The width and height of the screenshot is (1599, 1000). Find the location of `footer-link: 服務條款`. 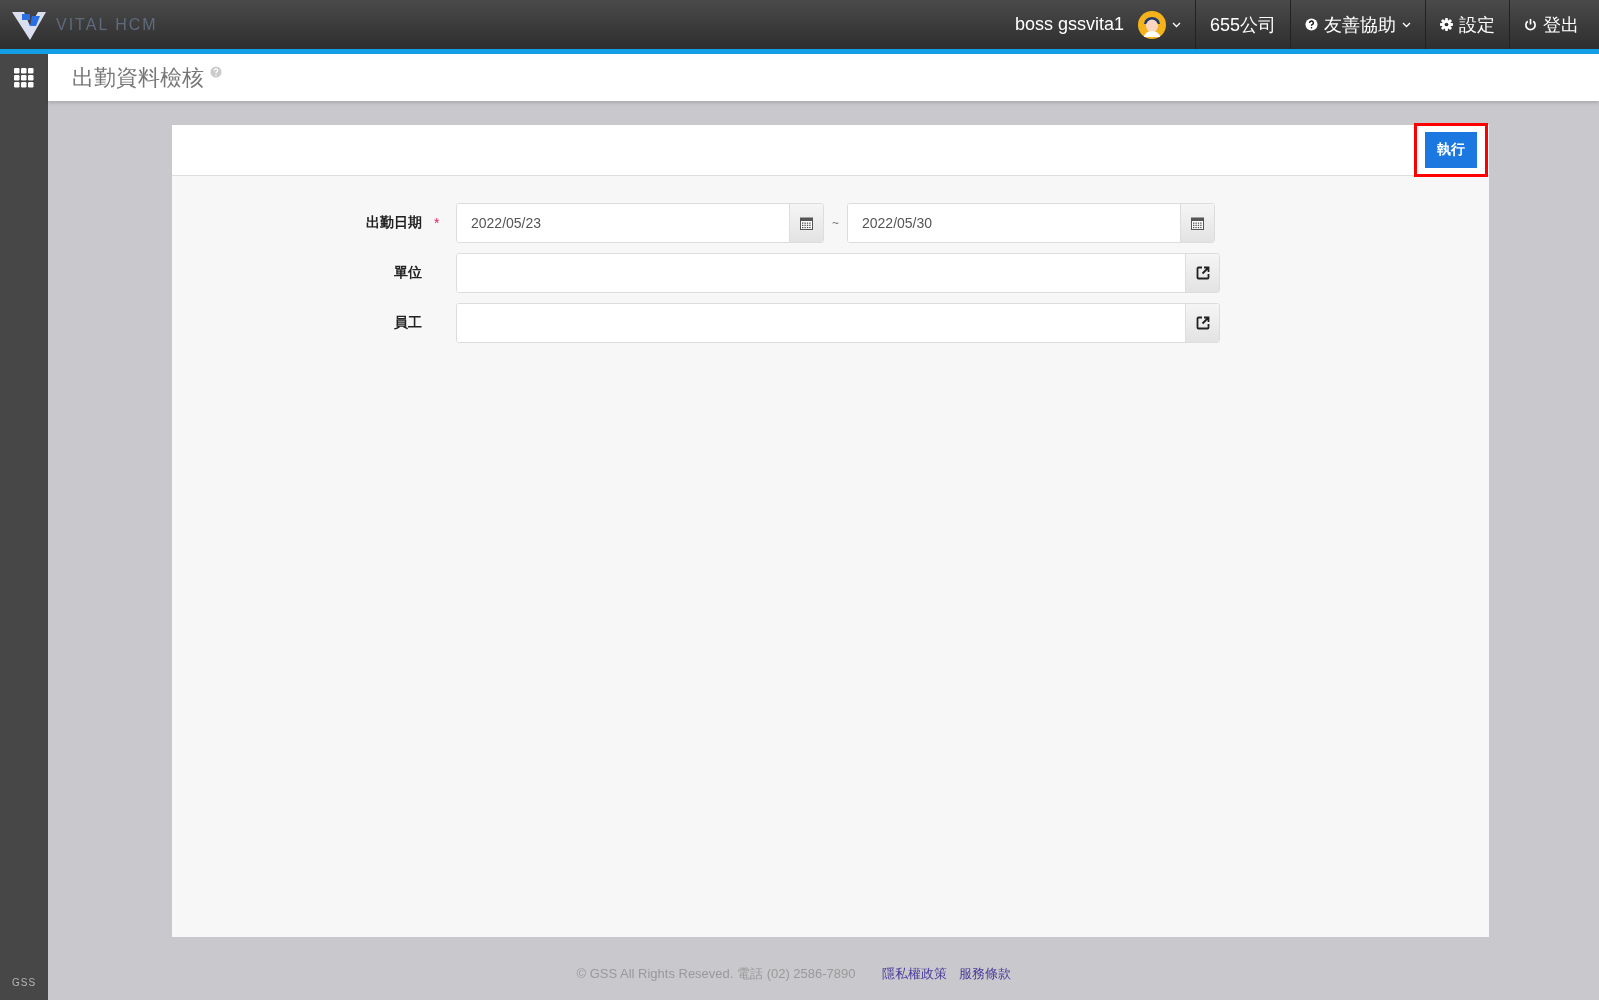

footer-link: 服務條款 is located at coordinates (984, 974).